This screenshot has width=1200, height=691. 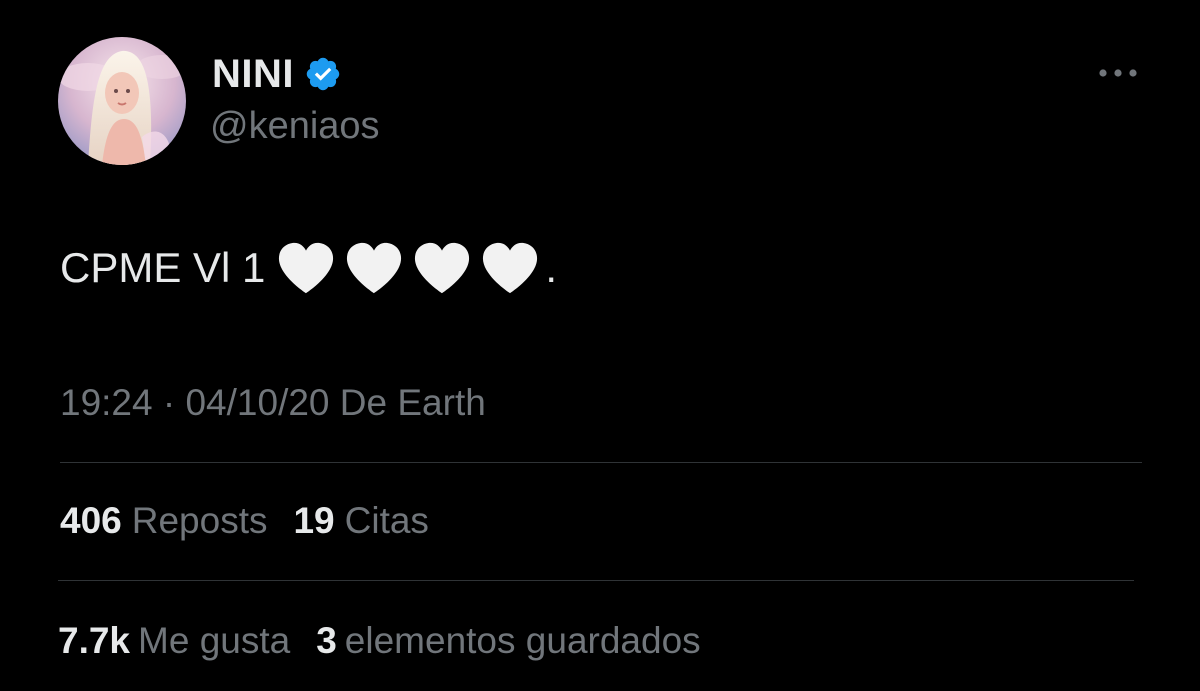 What do you see at coordinates (522, 640) in the screenshot?
I see `bookmarks-label: elementos guardados` at bounding box center [522, 640].